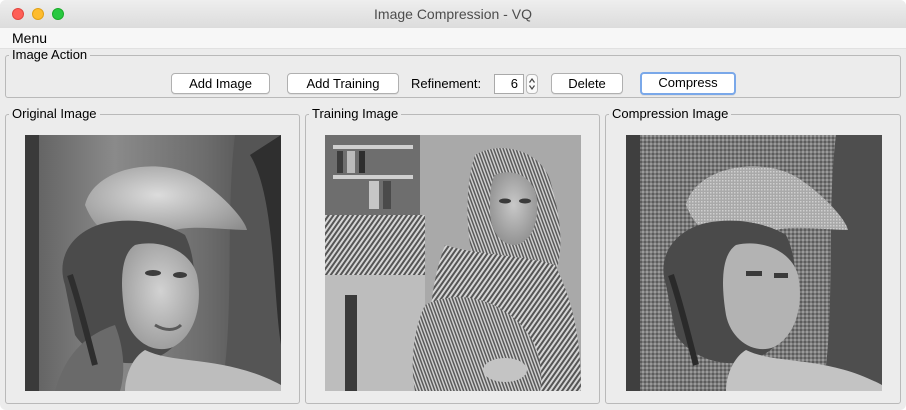 The height and width of the screenshot is (410, 906). I want to click on add-image-button: Add Image, so click(220, 83).